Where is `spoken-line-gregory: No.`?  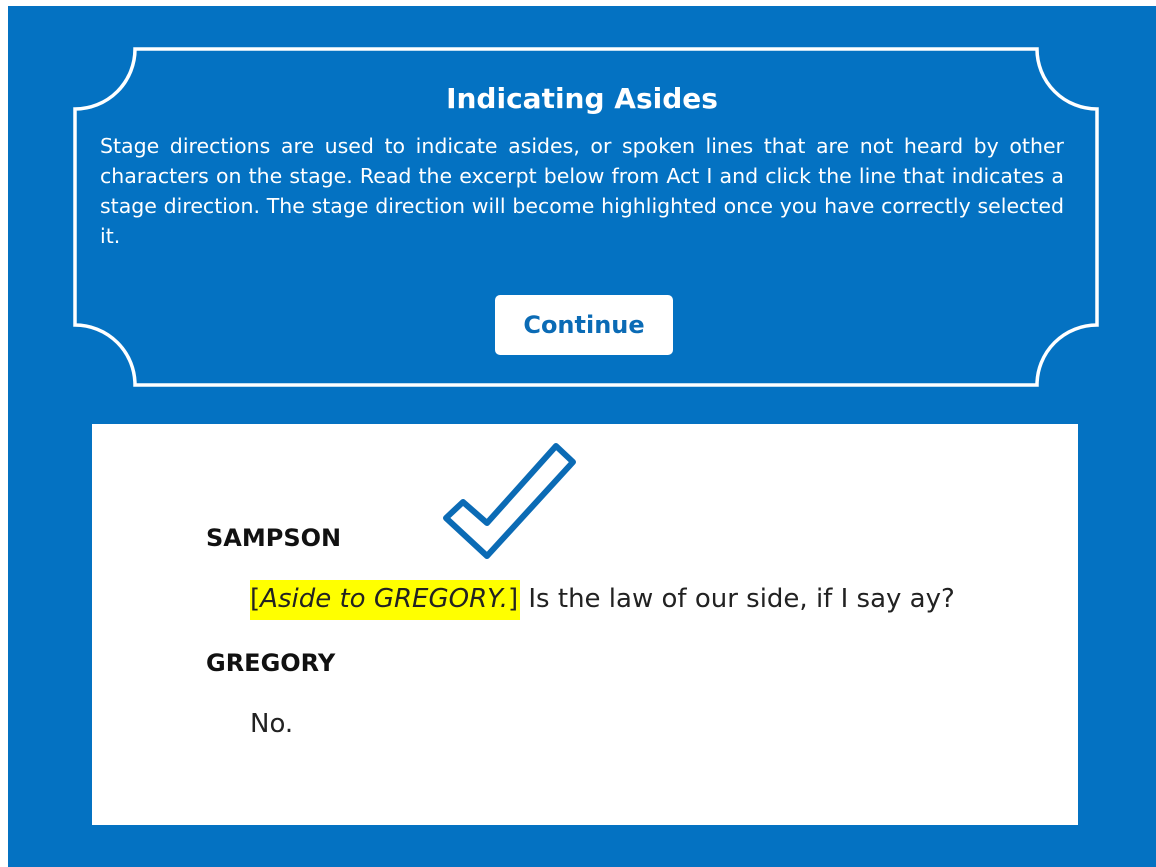 spoken-line-gregory: No. is located at coordinates (271, 724).